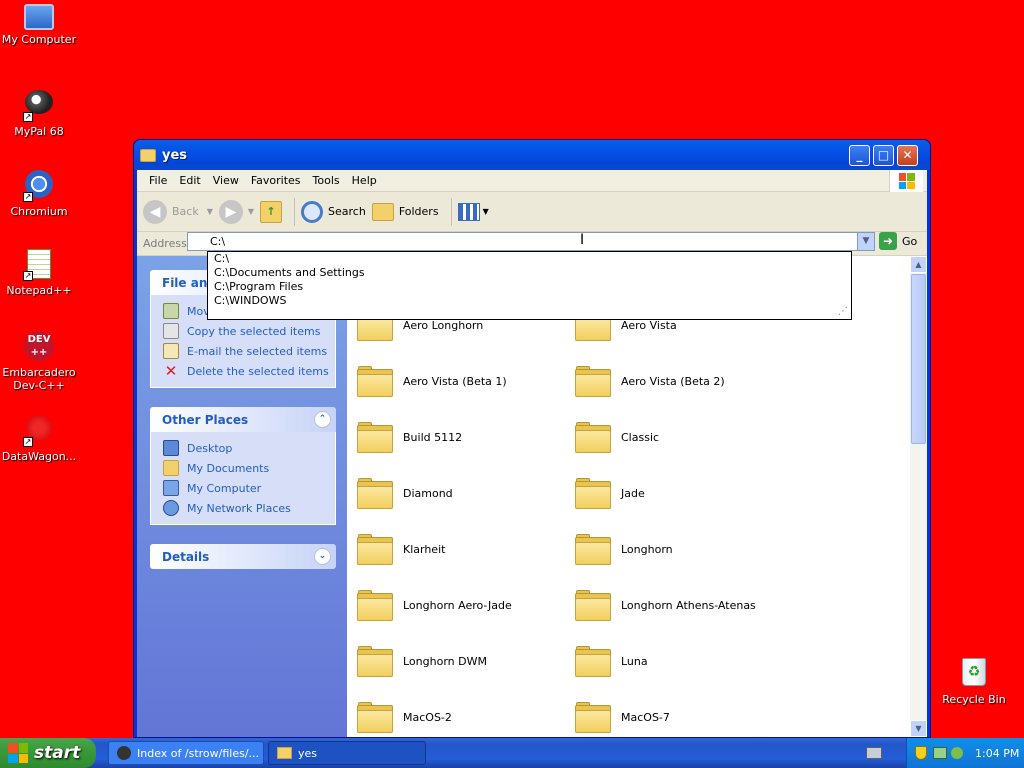  I want to click on copy-icon, so click(171, 331).